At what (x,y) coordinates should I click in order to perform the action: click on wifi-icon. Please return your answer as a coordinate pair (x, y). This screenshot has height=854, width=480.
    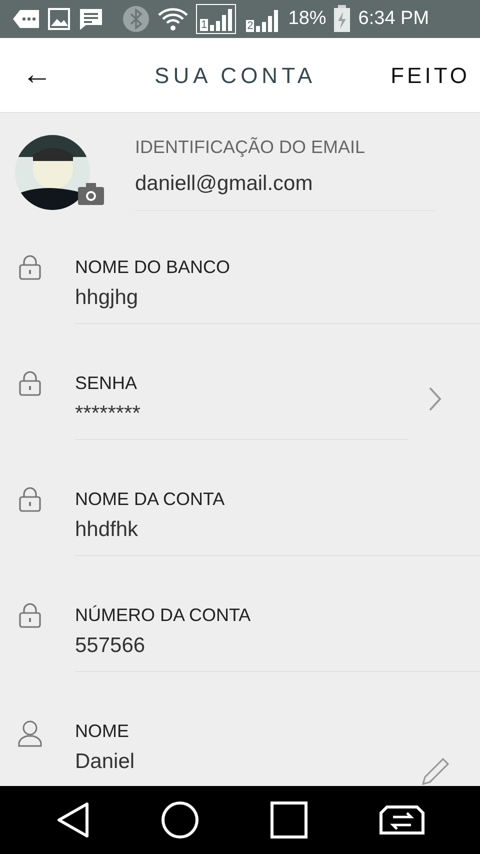
    Looking at the image, I should click on (173, 19).